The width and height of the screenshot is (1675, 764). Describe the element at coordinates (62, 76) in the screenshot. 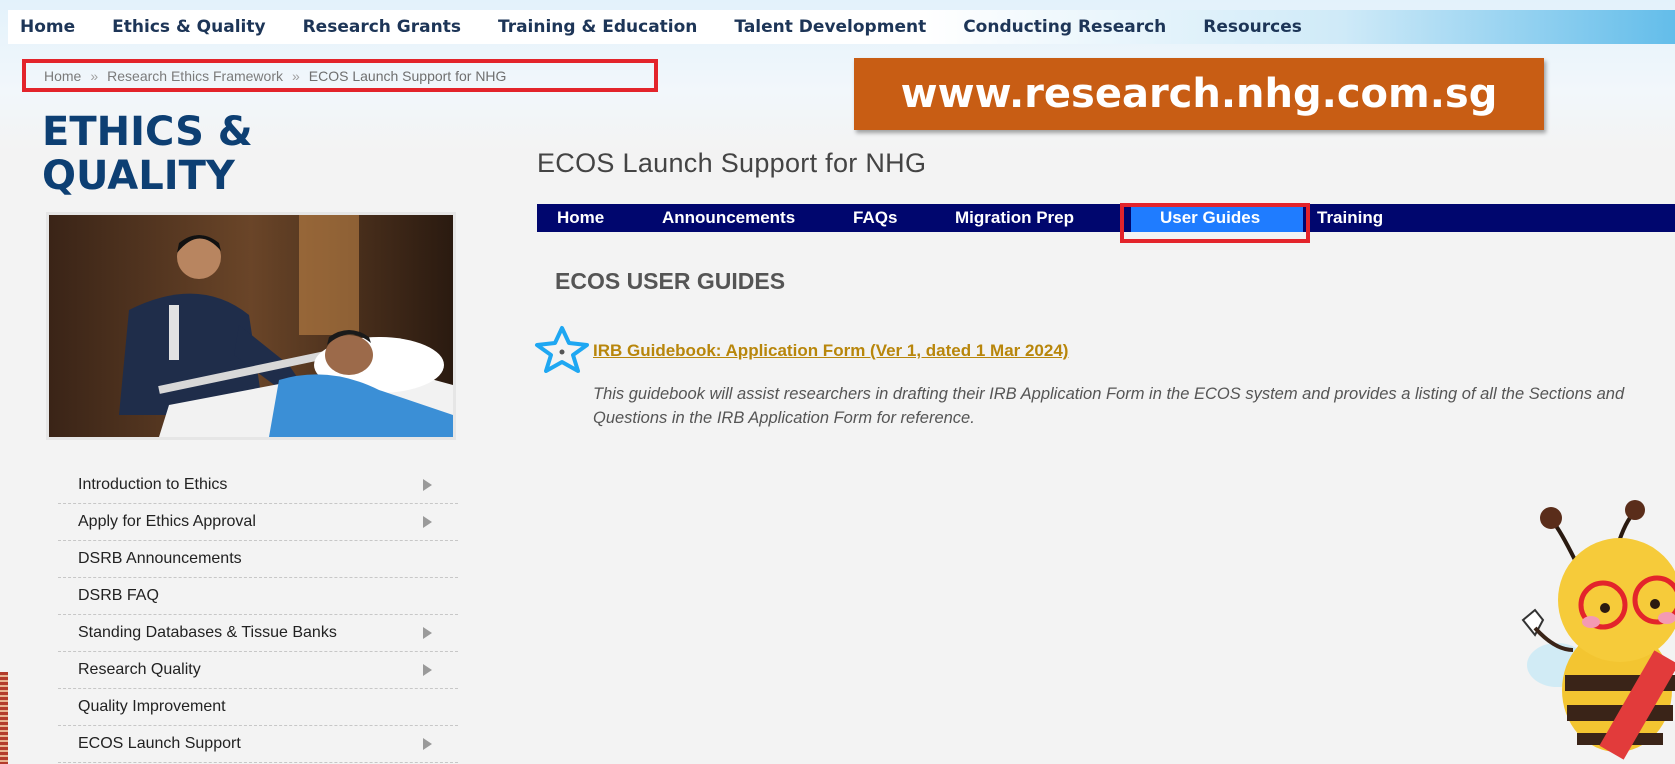

I see `breadcrumb-home-link: Home` at that location.